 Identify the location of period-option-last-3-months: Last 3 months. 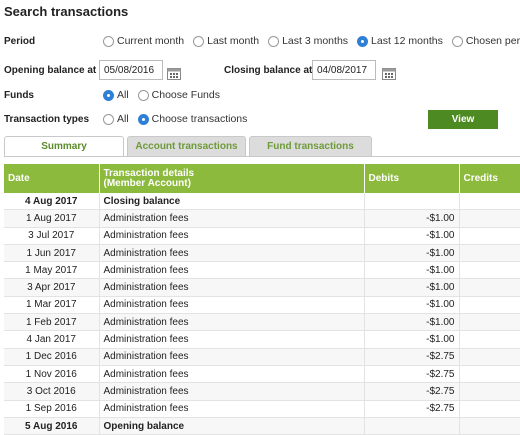
(308, 41).